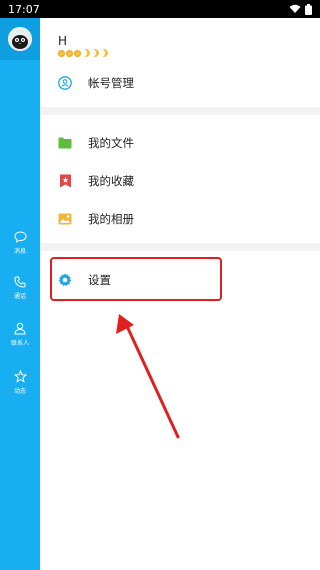 This screenshot has height=570, width=320. I want to click on menu-item-favorites: 我的收藏, so click(96, 181).